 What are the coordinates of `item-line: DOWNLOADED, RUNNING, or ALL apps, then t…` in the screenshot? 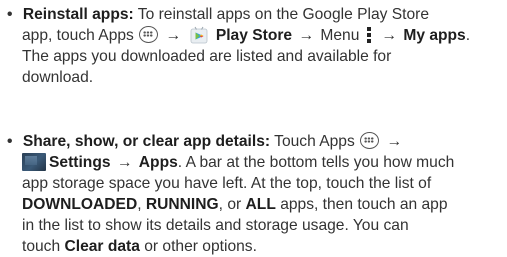 It's located at (235, 204).